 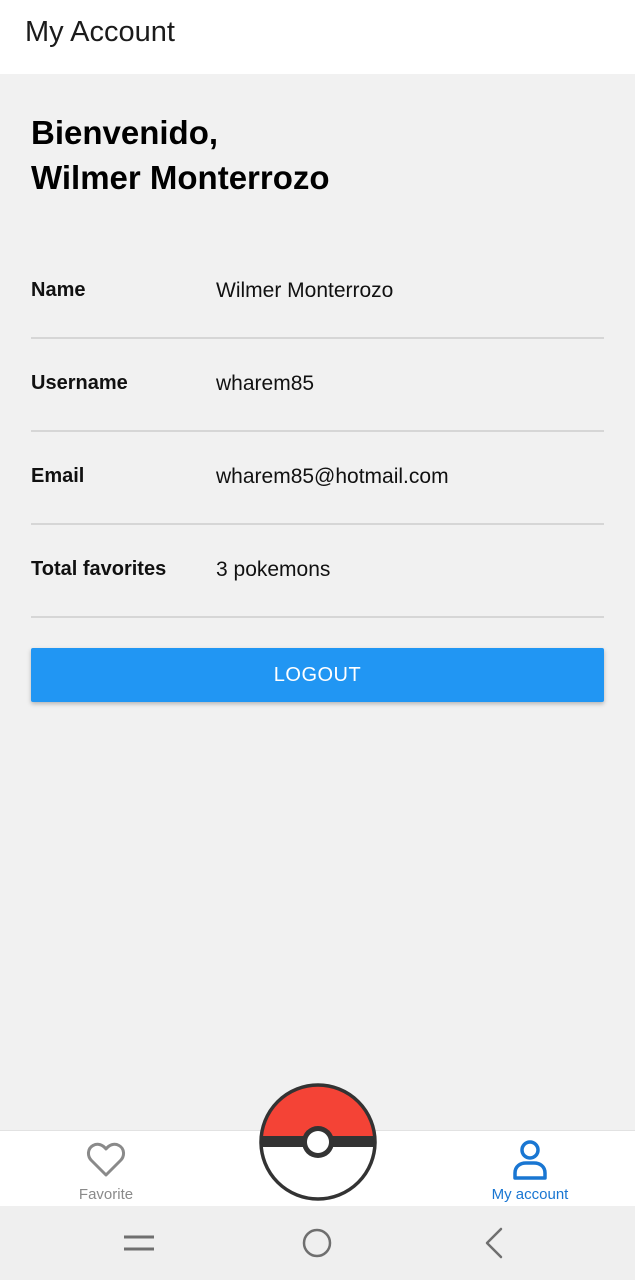 I want to click on profile-value-name: Wilmer Monterrozo, so click(x=305, y=290).